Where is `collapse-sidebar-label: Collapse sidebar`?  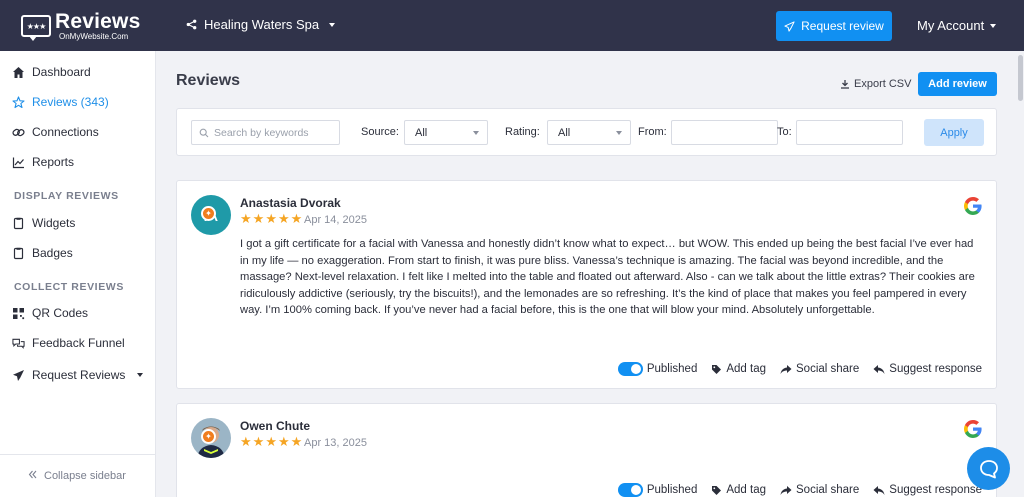 collapse-sidebar-label: Collapse sidebar is located at coordinates (85, 476).